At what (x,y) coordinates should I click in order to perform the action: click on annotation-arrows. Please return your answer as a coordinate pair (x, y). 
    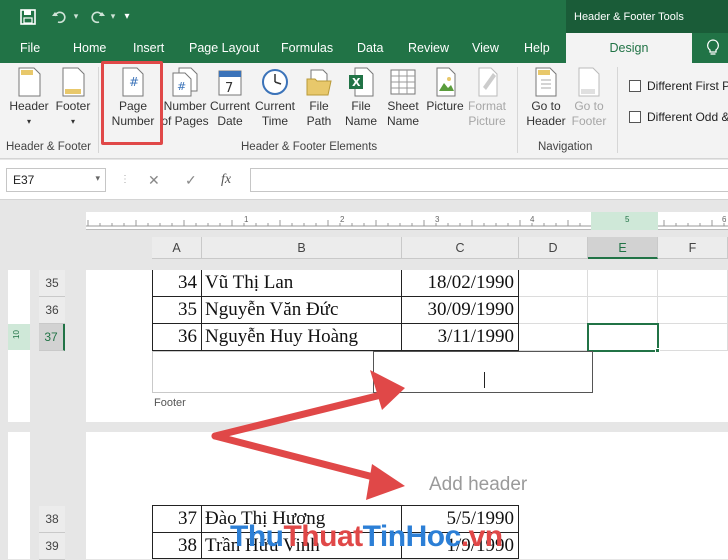
    Looking at the image, I should click on (308, 435).